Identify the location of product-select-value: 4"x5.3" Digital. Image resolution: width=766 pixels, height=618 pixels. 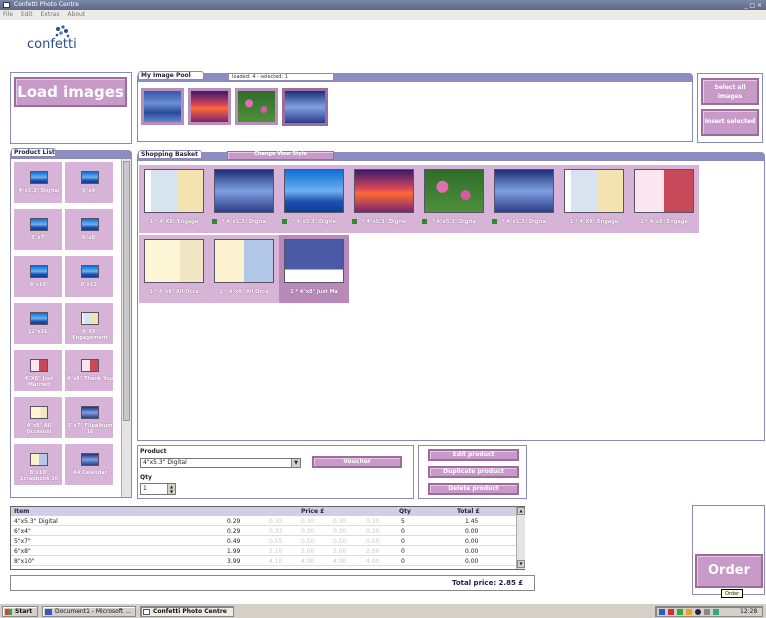
(165, 462).